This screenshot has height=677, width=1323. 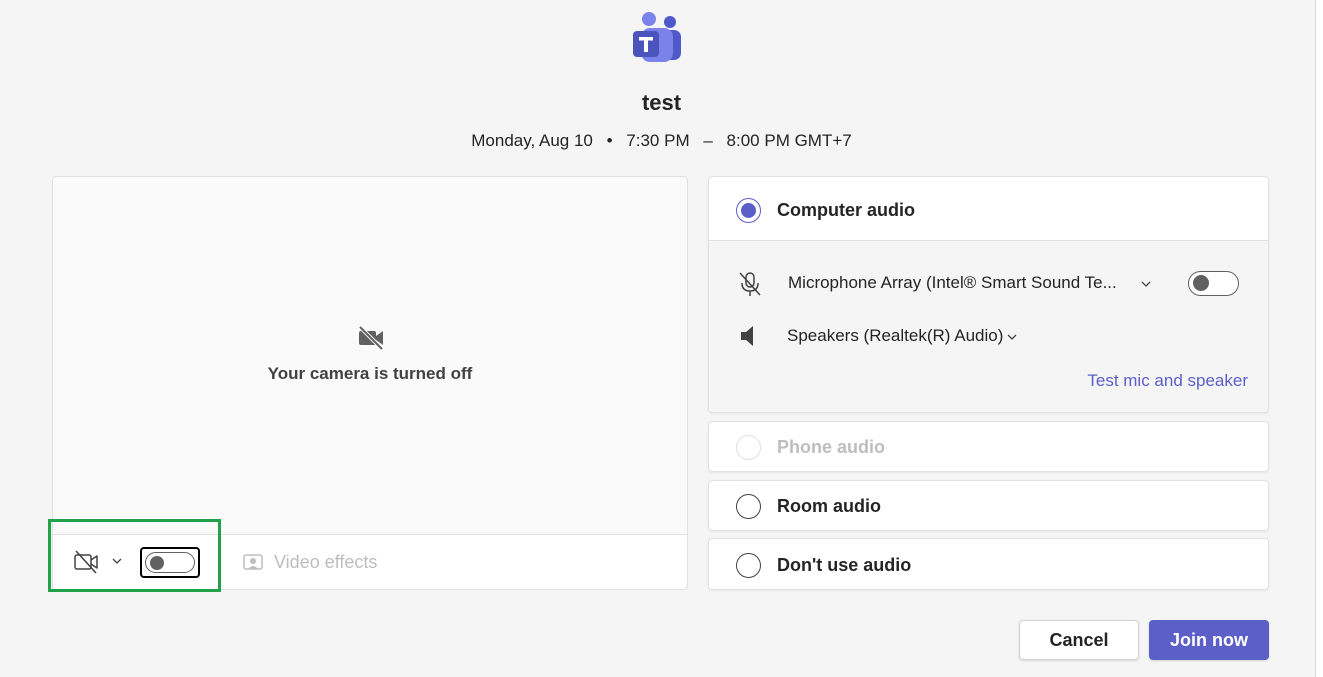 What do you see at coordinates (846, 209) in the screenshot?
I see `computer-audio-label: Computer audio` at bounding box center [846, 209].